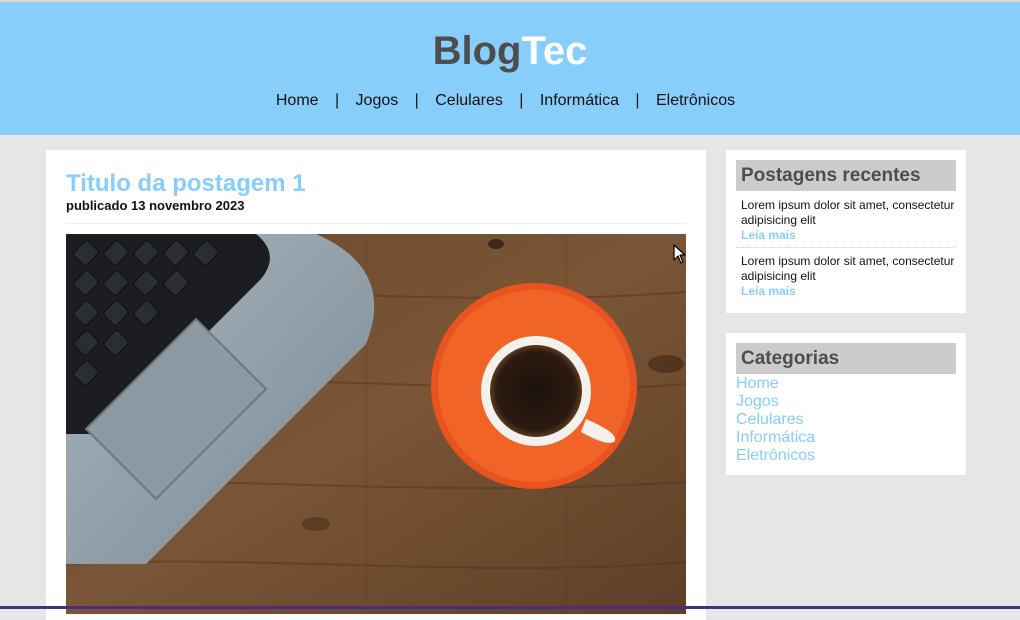 This screenshot has width=1020, height=620. I want to click on logo-blog: Blog, so click(477, 51).